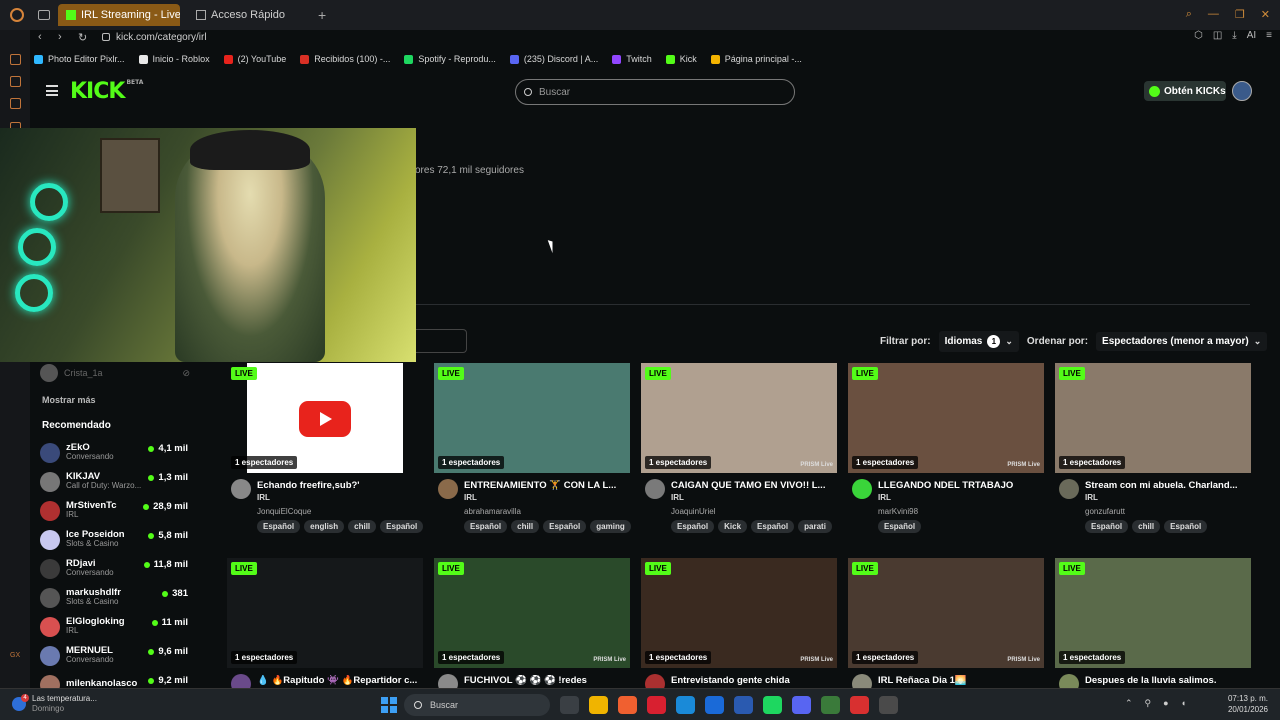 Image resolution: width=1280 pixels, height=720 pixels. I want to click on bookmark-item: Twitch, so click(632, 59).